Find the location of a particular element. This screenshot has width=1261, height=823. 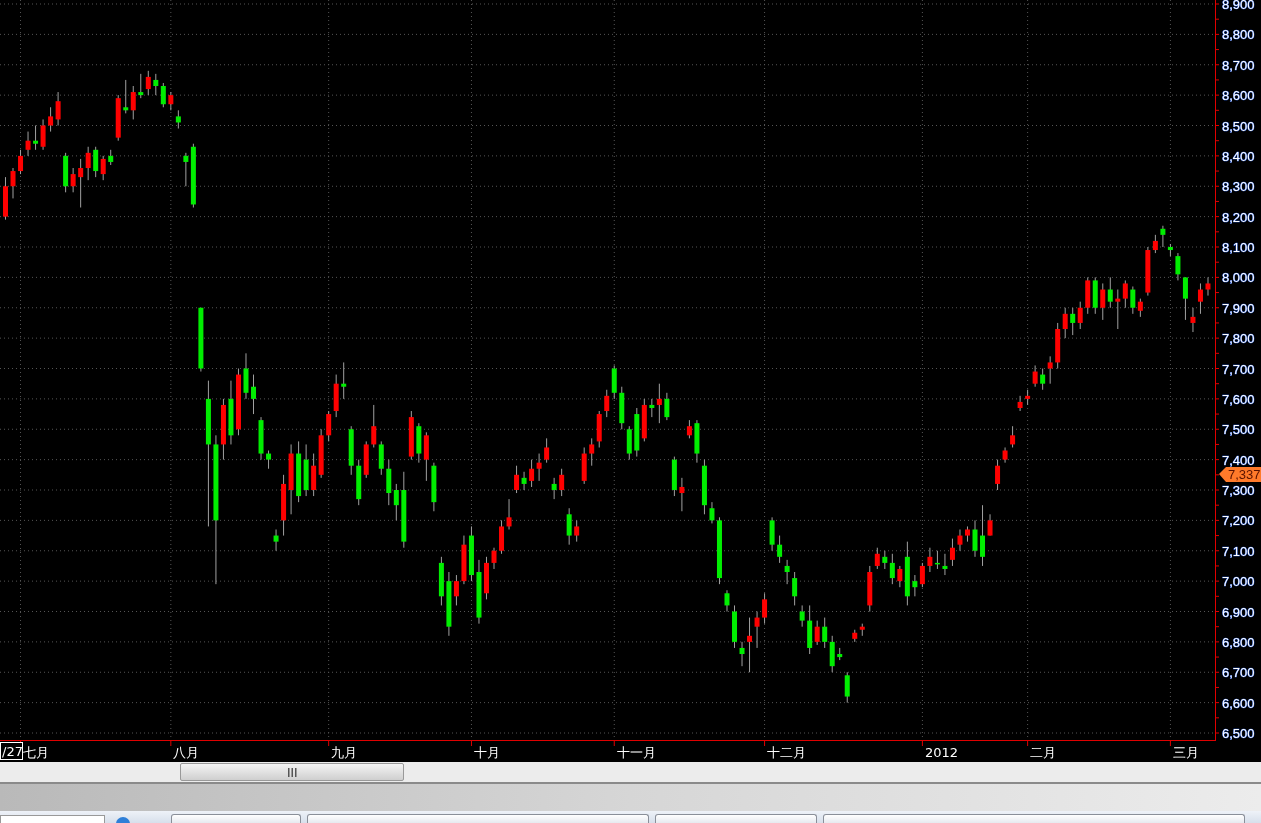

axis-label: 8,400 is located at coordinates (1238, 156).